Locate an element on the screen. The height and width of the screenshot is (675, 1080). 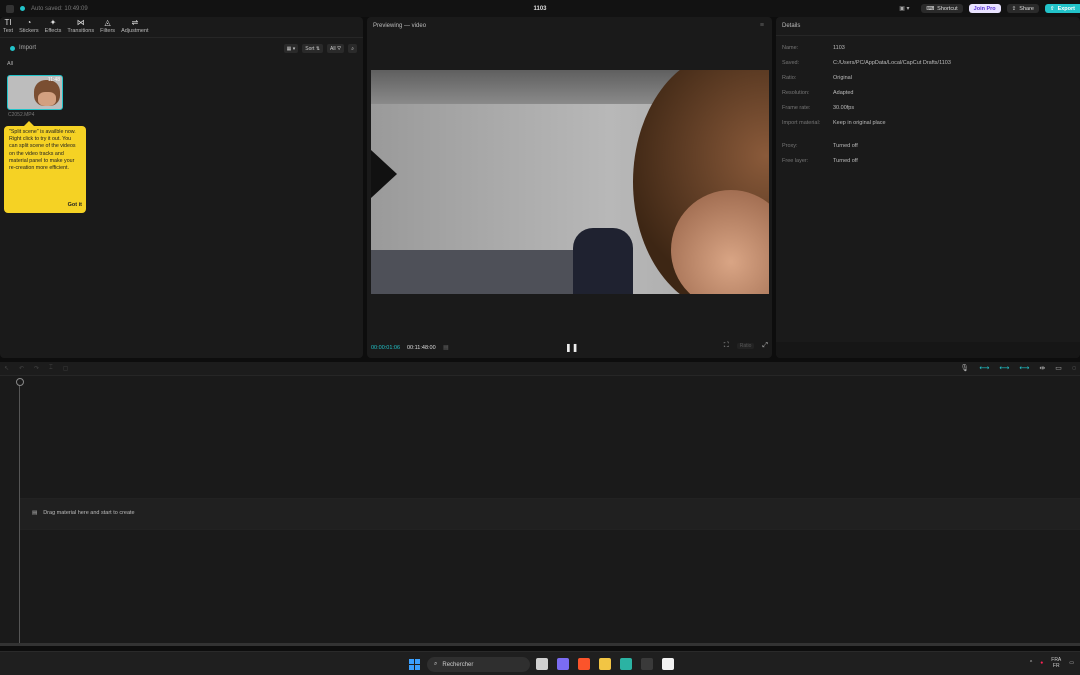
detail-label: Saved: is located at coordinates (791, 63).